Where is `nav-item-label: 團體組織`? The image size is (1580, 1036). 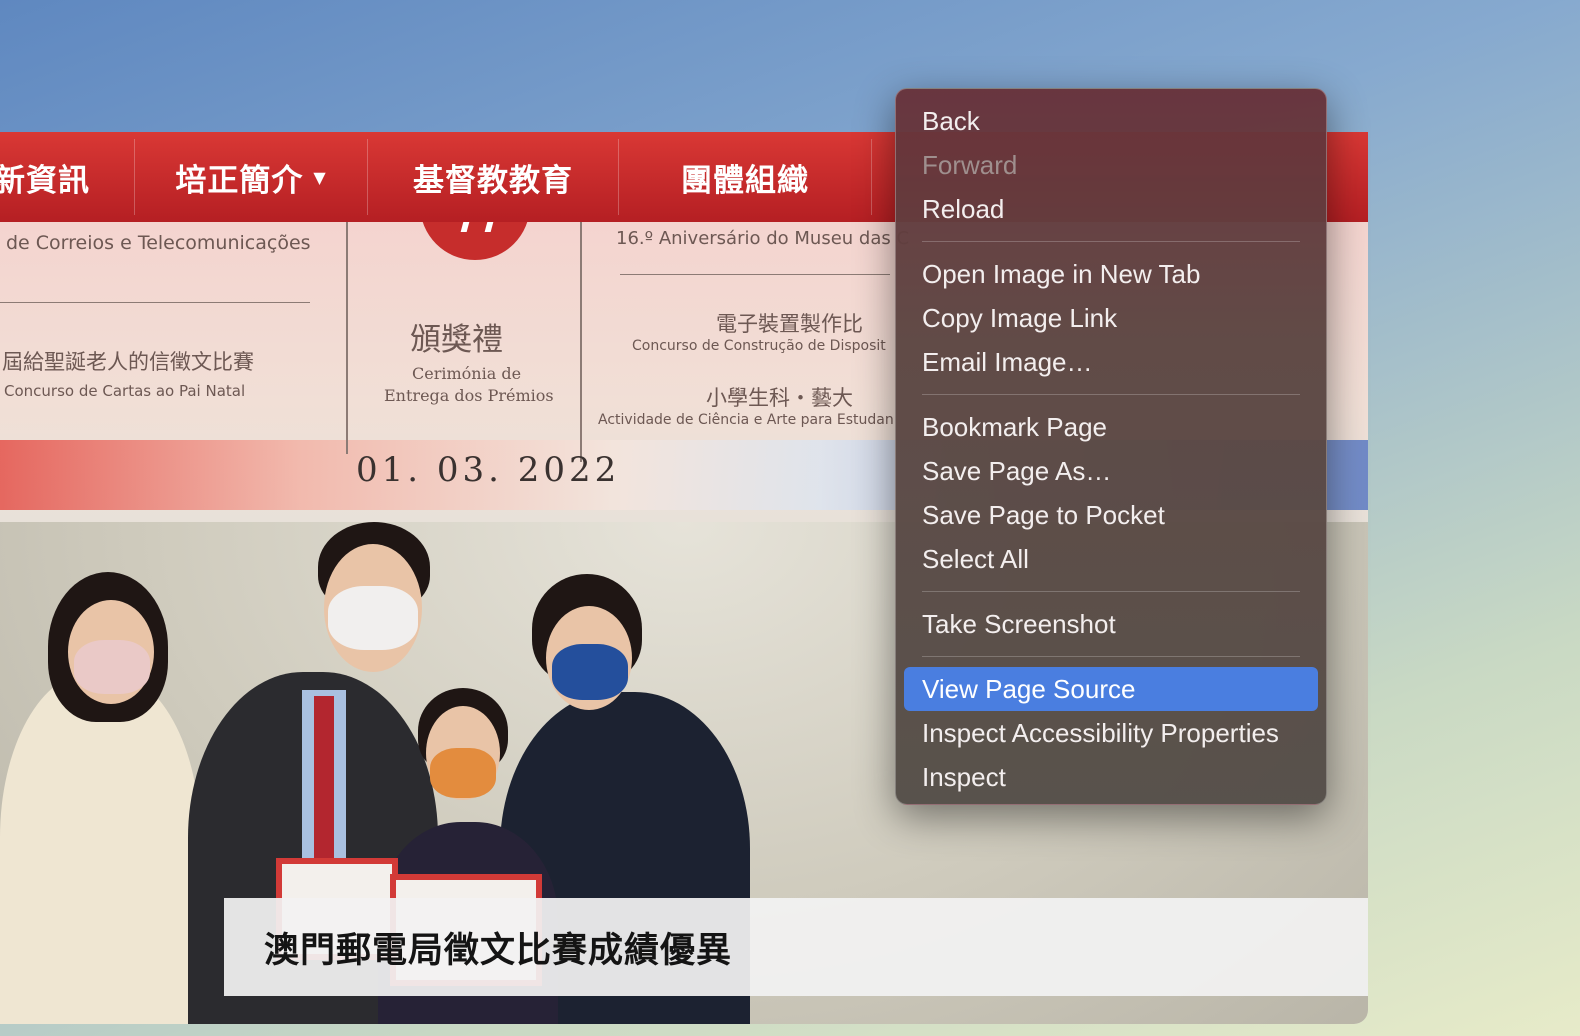
nav-item-label: 團體組織 is located at coordinates (745, 180).